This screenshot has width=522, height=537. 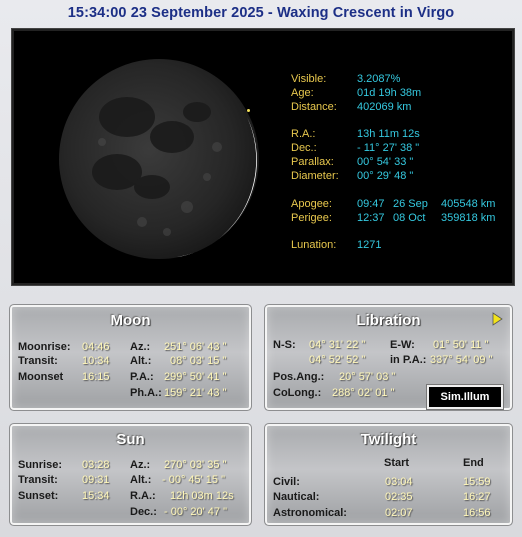 What do you see at coordinates (371, 204) in the screenshot?
I see `apogee-time: 09:47` at bounding box center [371, 204].